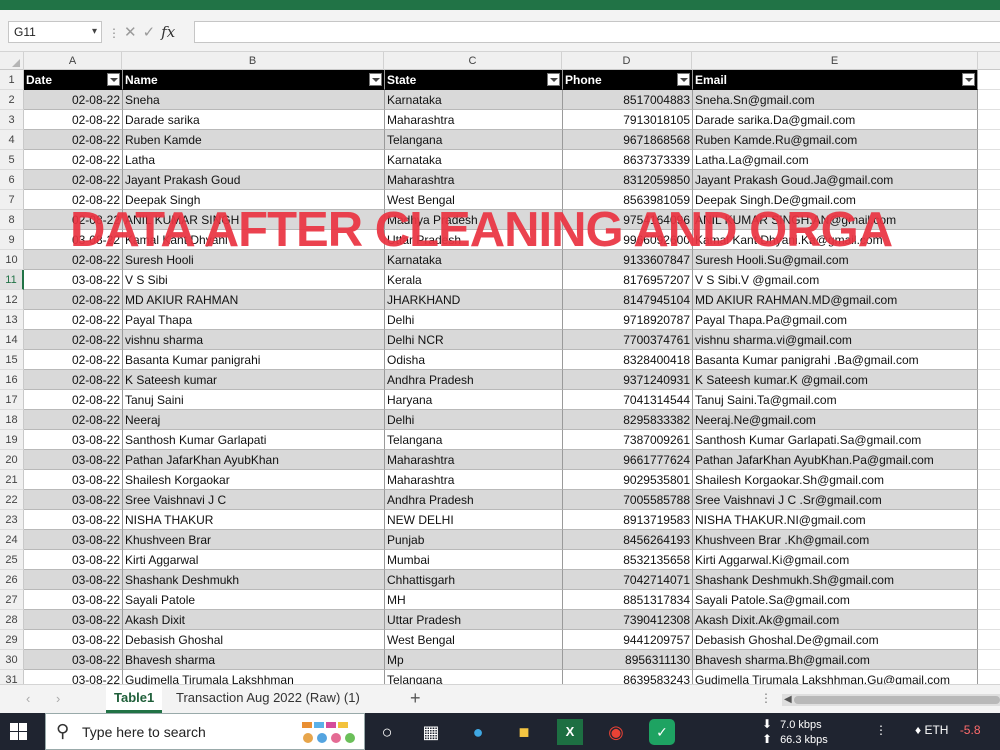  I want to click on row-number: 13, so click(12, 320).